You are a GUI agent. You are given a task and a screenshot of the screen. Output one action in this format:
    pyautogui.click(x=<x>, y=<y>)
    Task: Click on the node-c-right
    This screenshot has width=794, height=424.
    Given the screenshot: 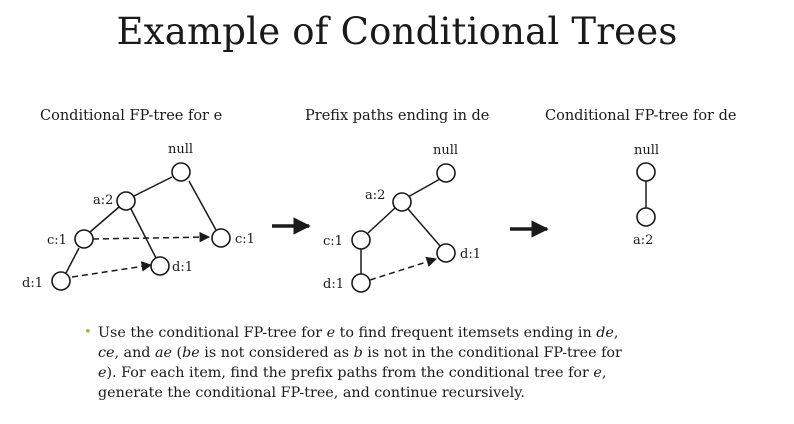 What is the action you would take?
    pyautogui.click(x=221, y=238)
    